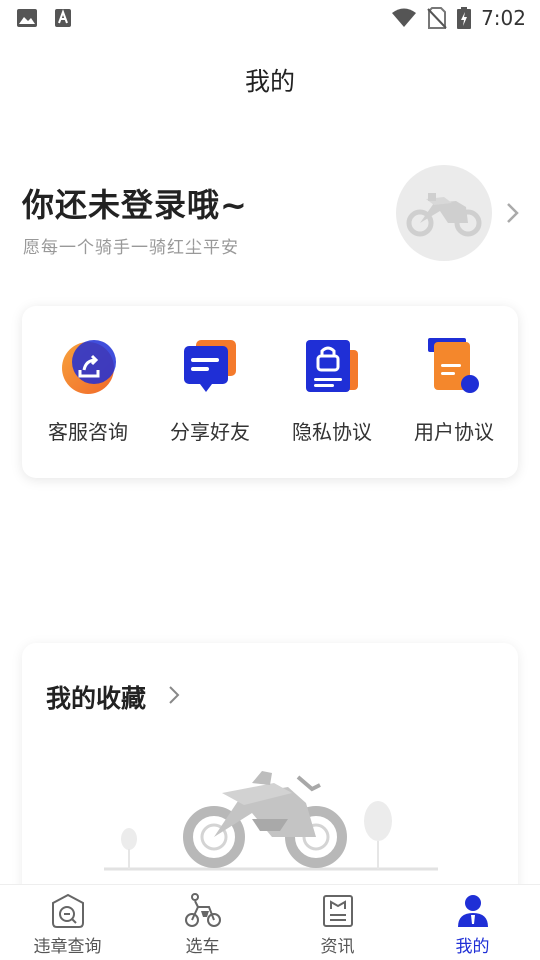  I want to click on image-notification-icon, so click(27, 18).